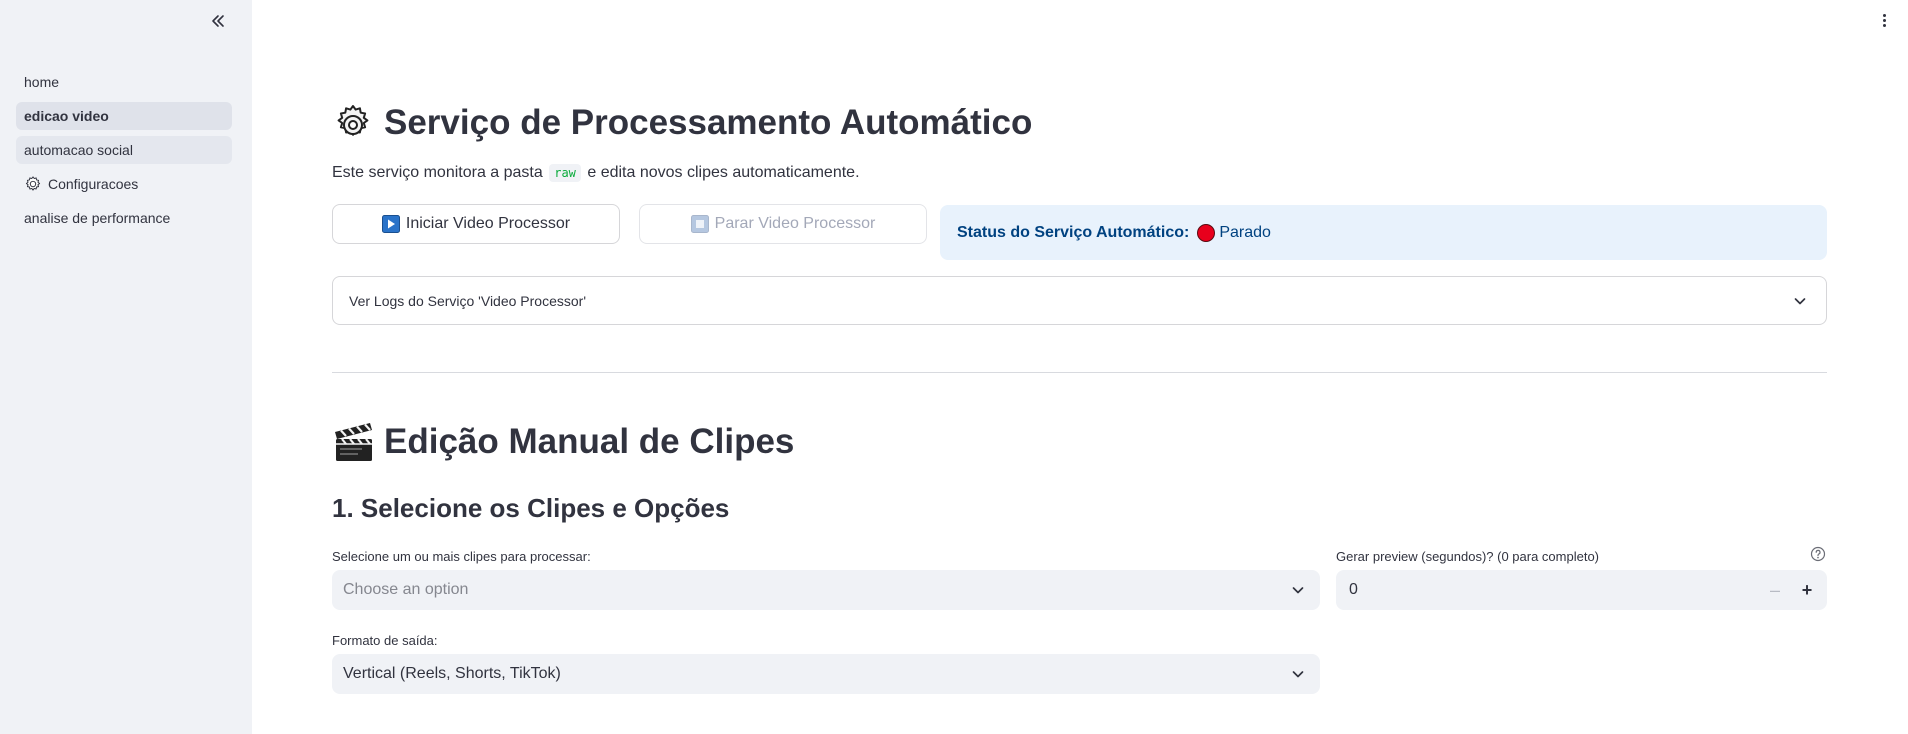 The image size is (1908, 734). Describe the element at coordinates (1206, 232) in the screenshot. I see `red-circle-icon` at that location.